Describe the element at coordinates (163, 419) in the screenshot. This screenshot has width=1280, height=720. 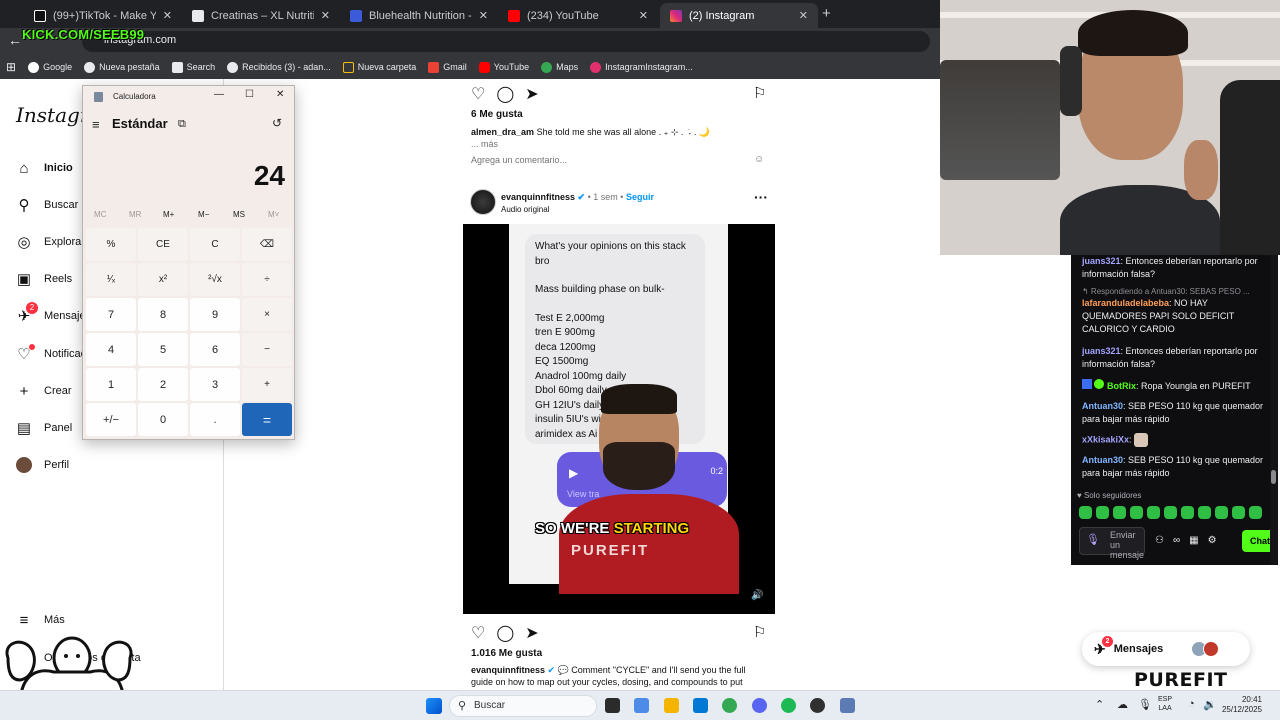
I see `key-0: 0` at that location.